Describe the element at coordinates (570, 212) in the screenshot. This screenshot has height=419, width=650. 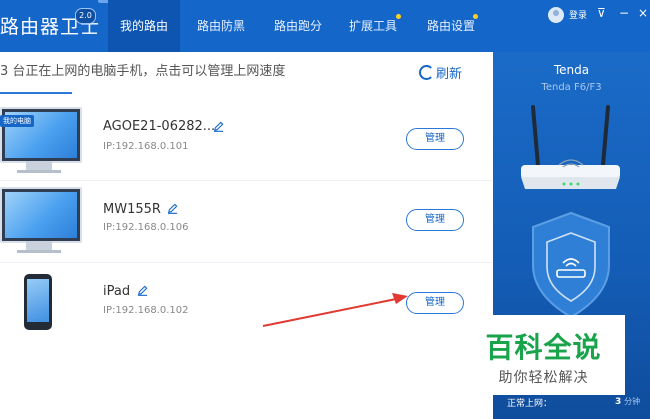
I see `router-illustration` at that location.